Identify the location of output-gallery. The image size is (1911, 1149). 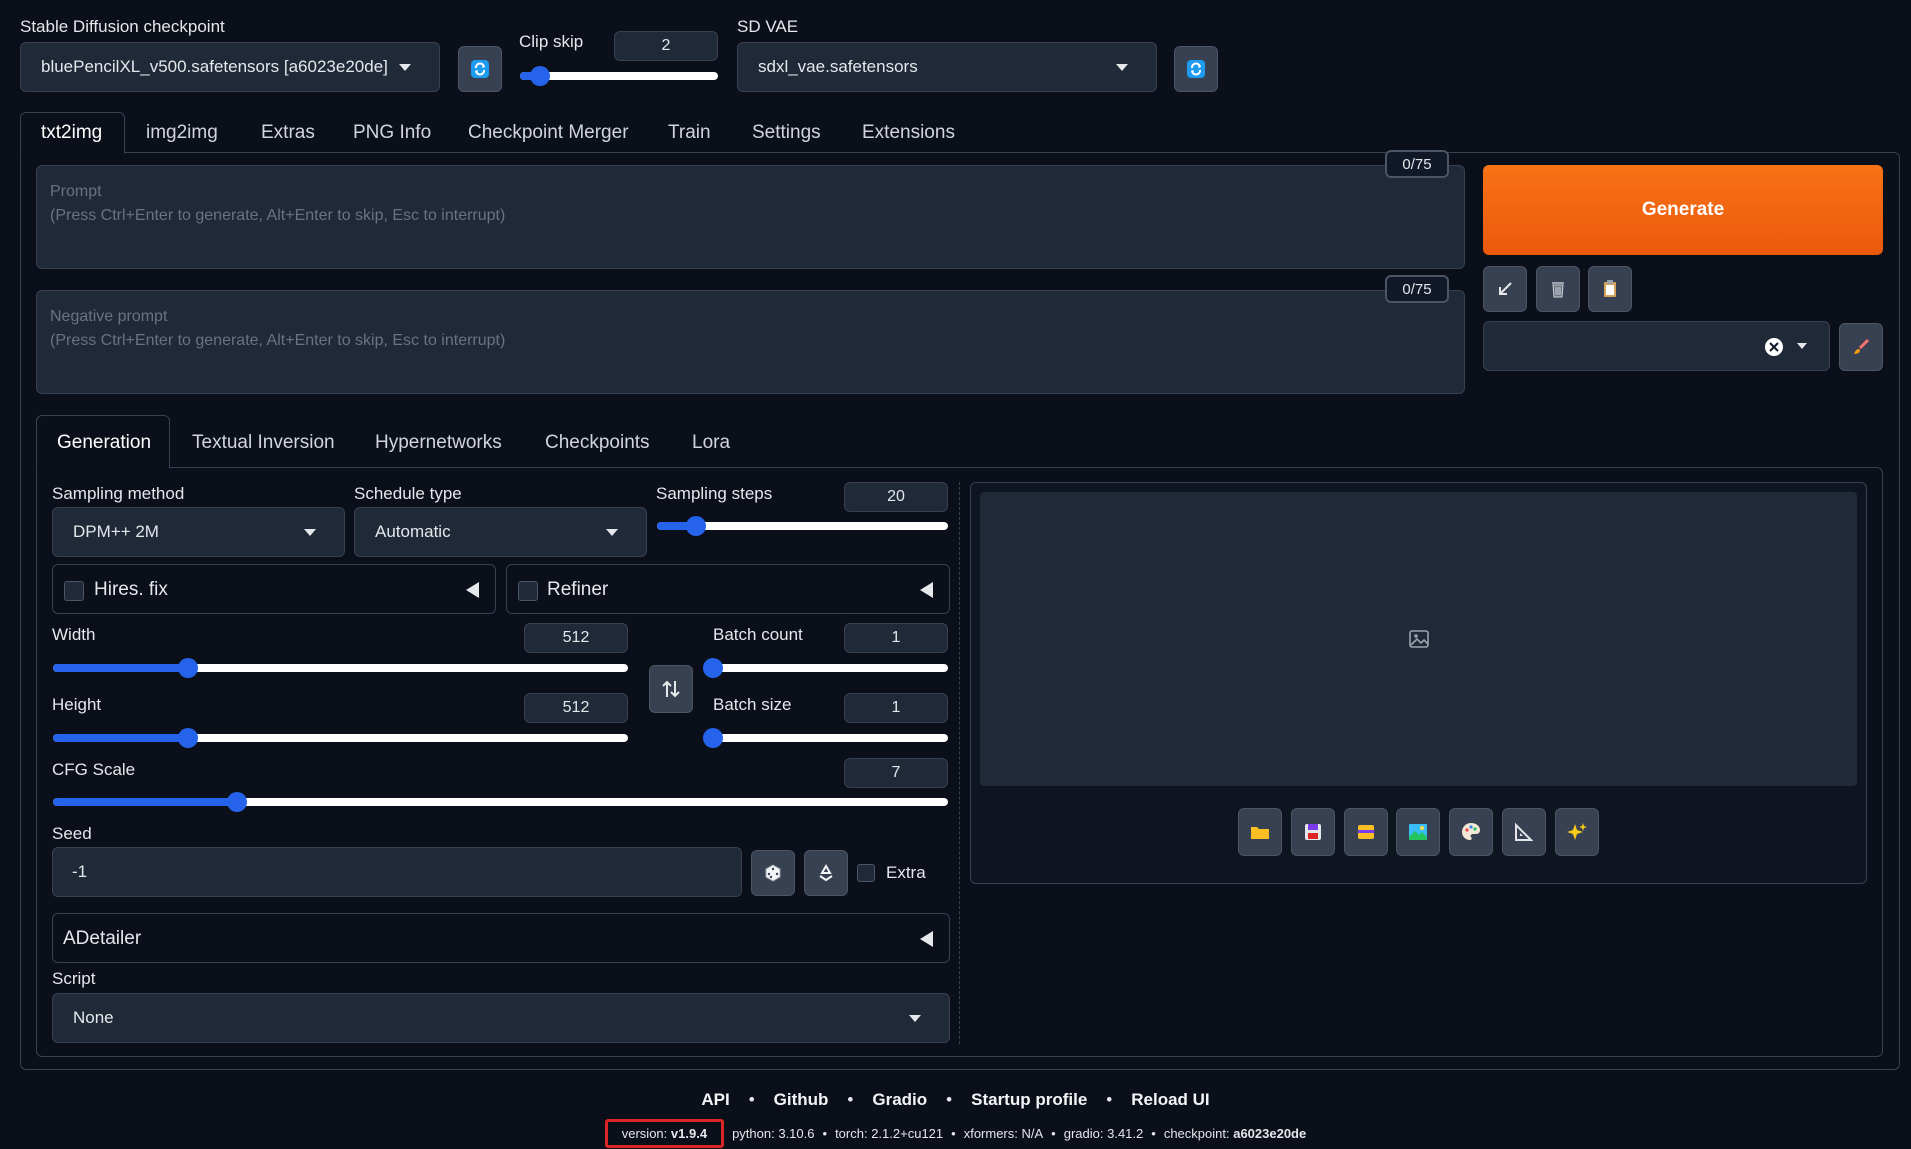
(1418, 639).